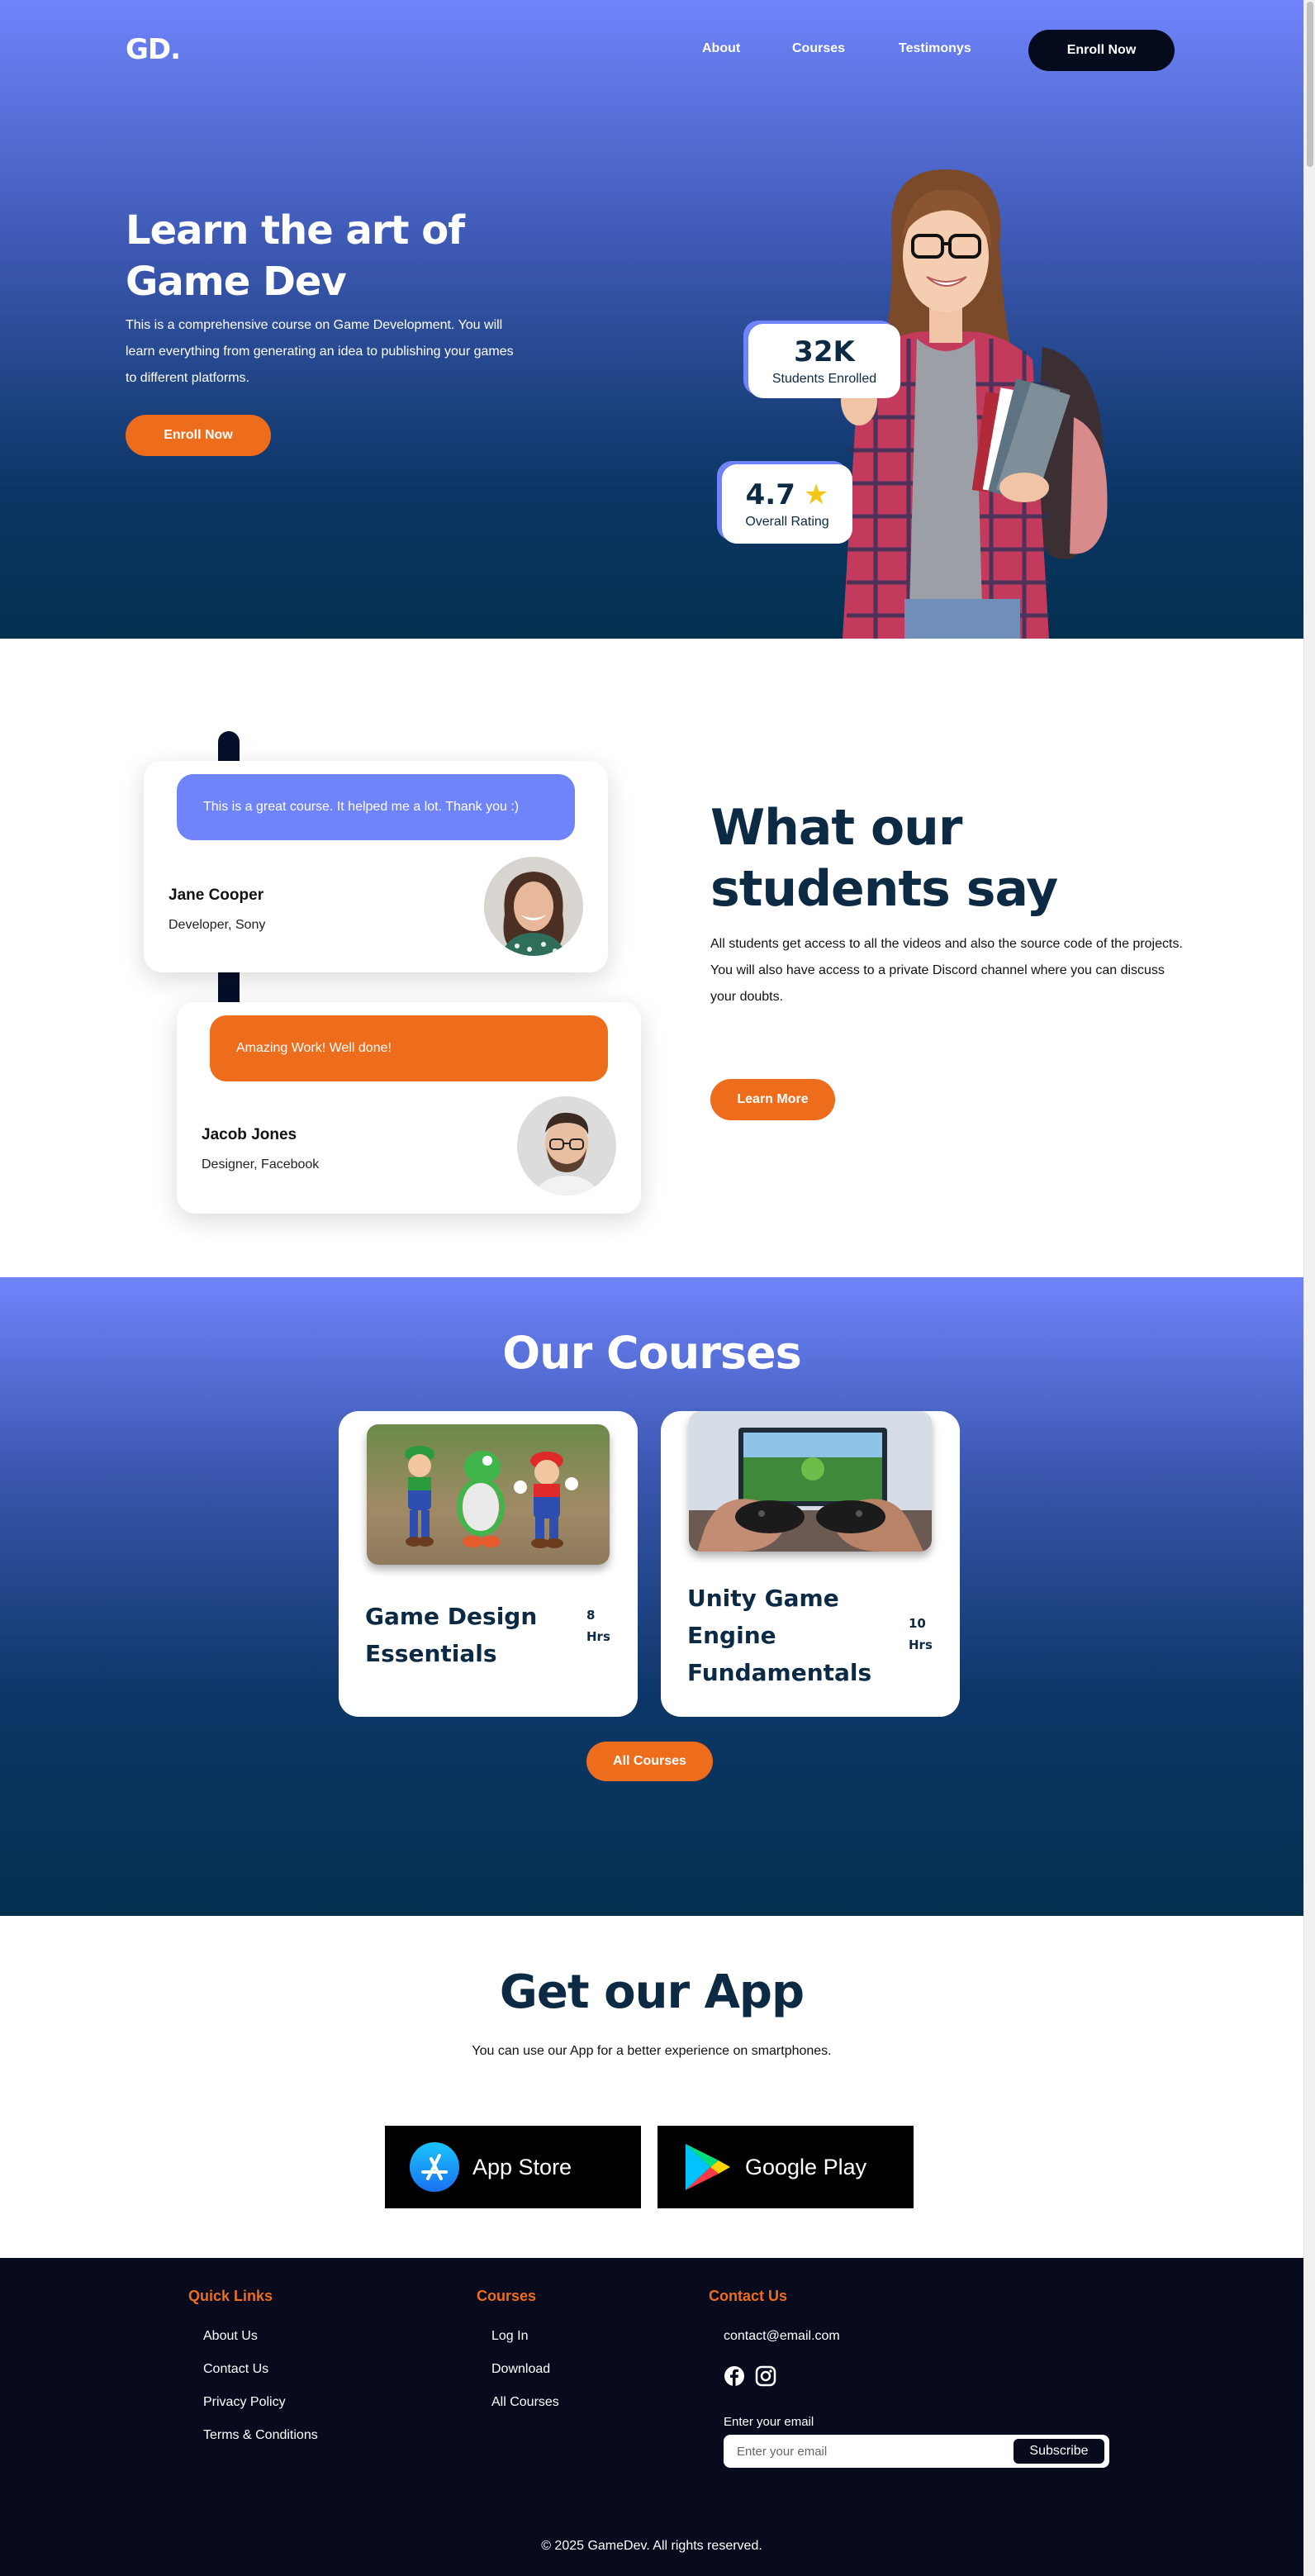  I want to click on course-hours-value: 10, so click(917, 1623).